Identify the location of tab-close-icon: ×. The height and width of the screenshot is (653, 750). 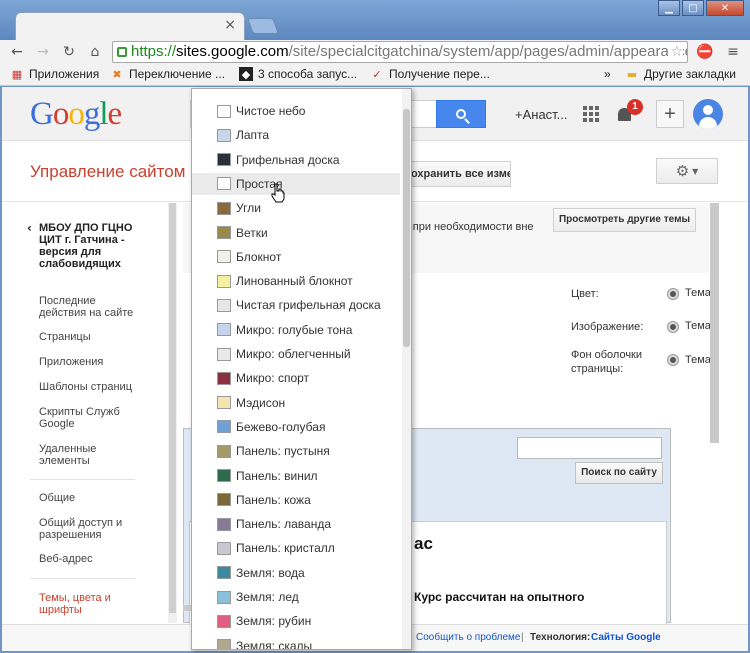
(230, 25).